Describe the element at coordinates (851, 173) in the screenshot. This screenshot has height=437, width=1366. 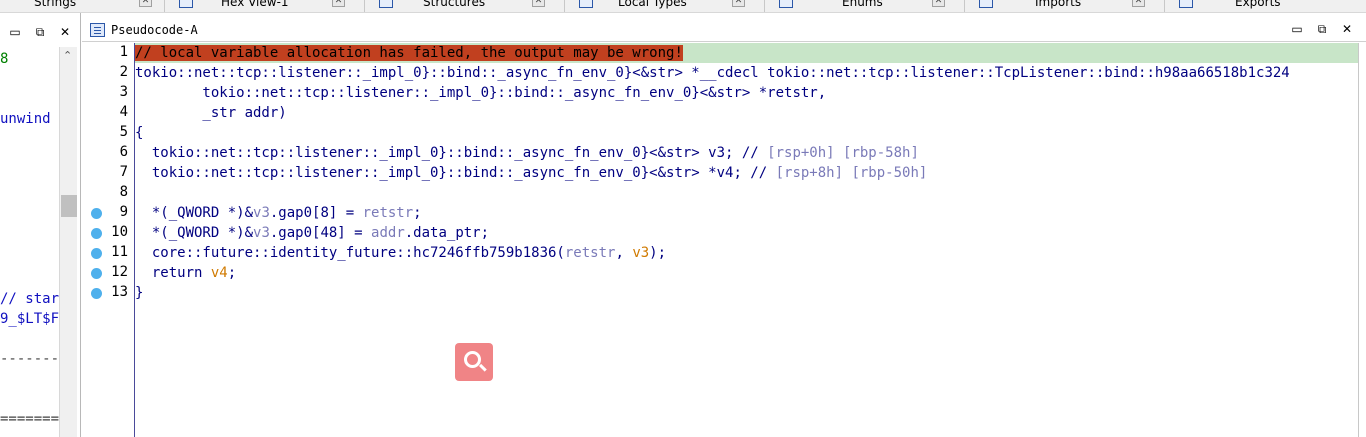
I see `stack-offset-comment: [rsp+8h] [rbp-50h]` at that location.